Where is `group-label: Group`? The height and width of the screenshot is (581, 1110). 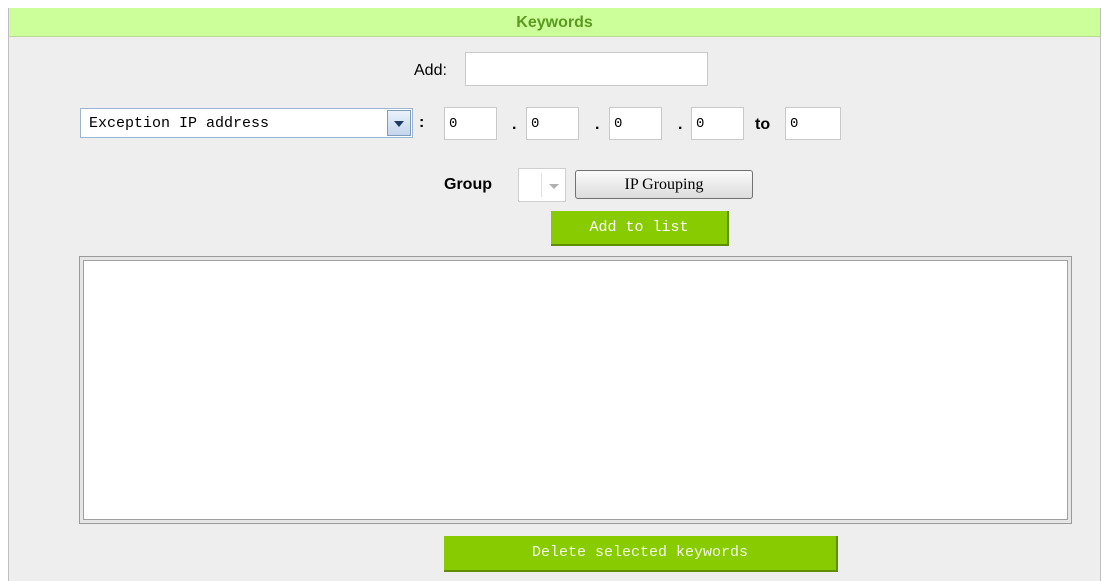 group-label: Group is located at coordinates (468, 184).